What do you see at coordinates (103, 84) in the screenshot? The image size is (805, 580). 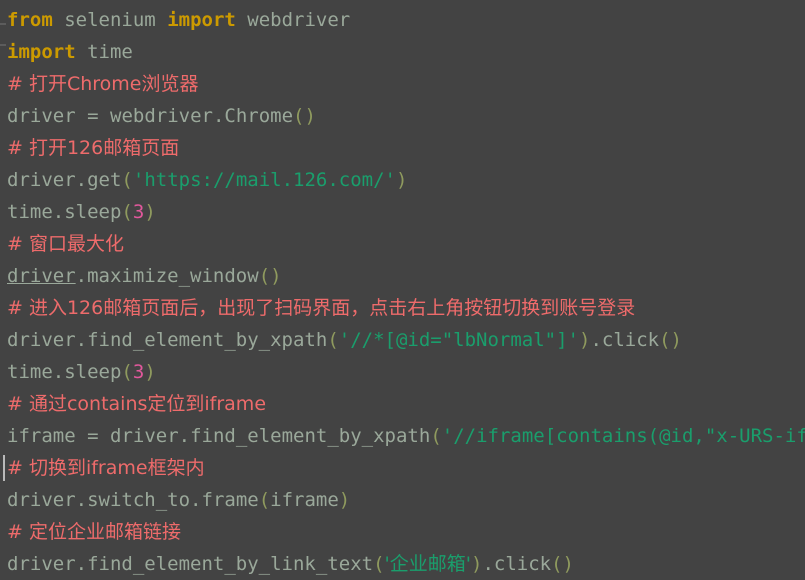 I see `code-token: # 打开Chrome浏览器` at bounding box center [103, 84].